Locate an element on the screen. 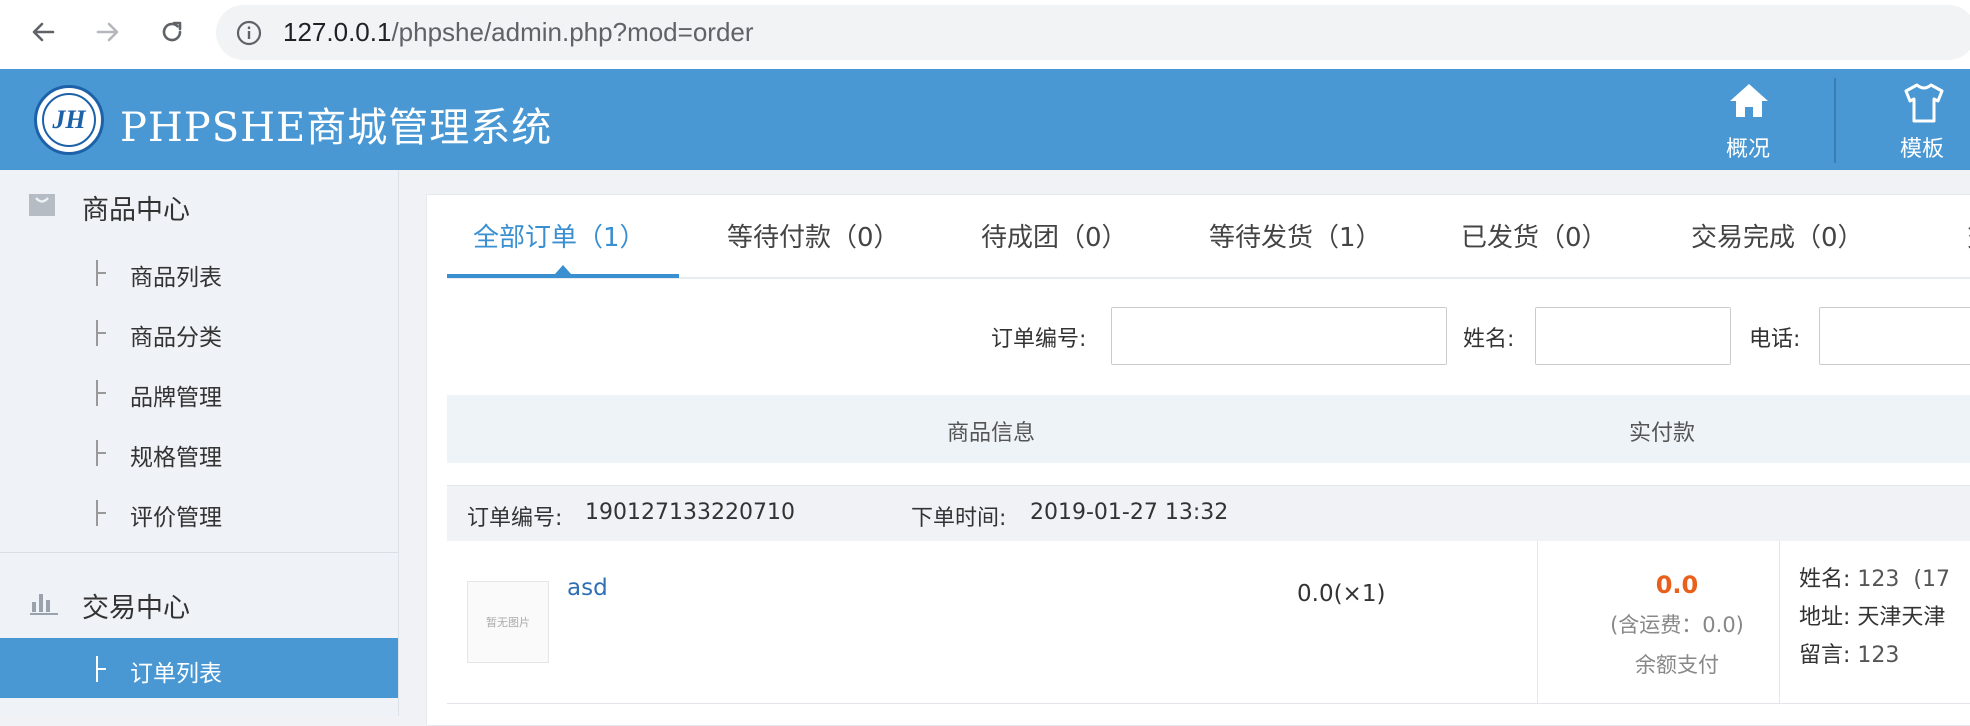  sidebar-item-goods-category: 商品分类 is located at coordinates (199, 332).